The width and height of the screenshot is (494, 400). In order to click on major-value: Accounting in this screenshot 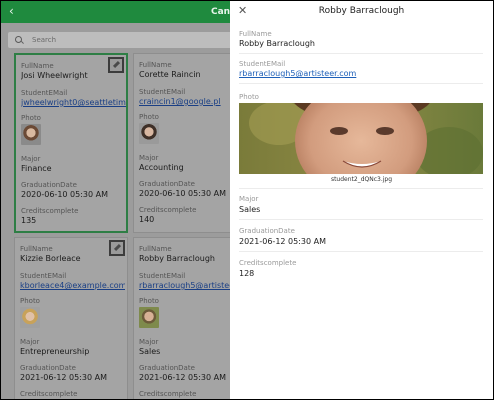, I will do `click(161, 167)`.